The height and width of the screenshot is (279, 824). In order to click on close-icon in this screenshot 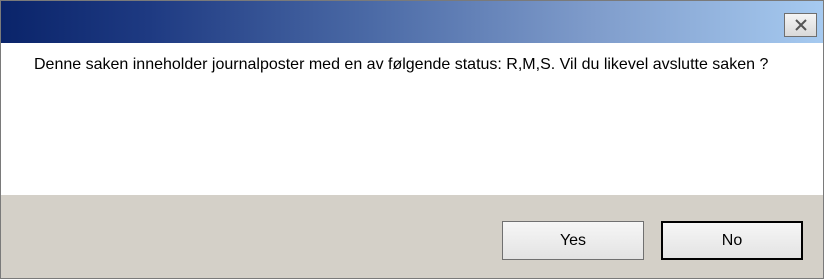, I will do `click(801, 25)`.